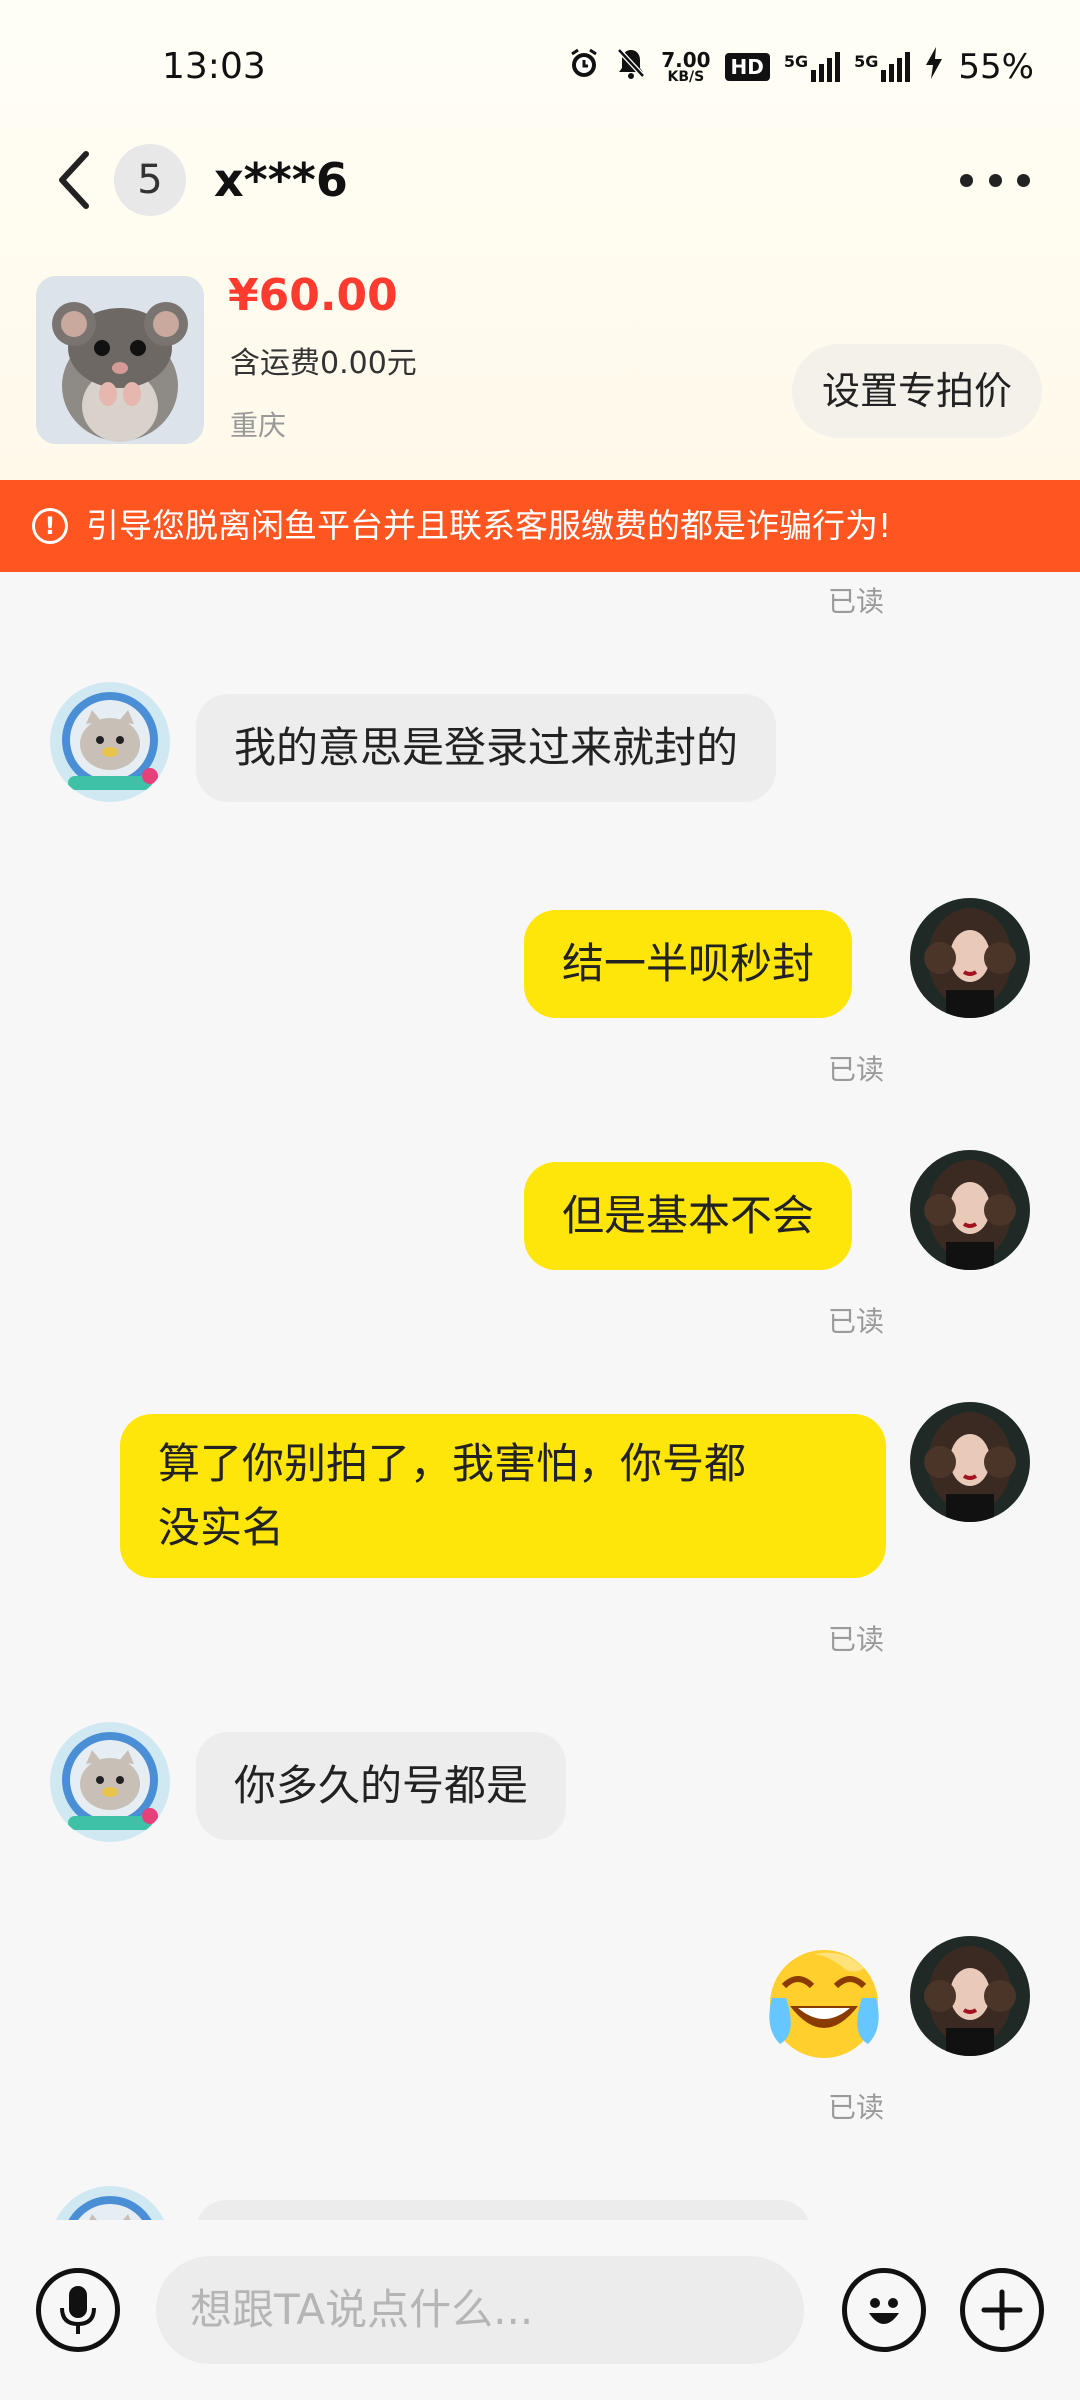  Describe the element at coordinates (584, 67) in the screenshot. I see `alarm-icon` at that location.